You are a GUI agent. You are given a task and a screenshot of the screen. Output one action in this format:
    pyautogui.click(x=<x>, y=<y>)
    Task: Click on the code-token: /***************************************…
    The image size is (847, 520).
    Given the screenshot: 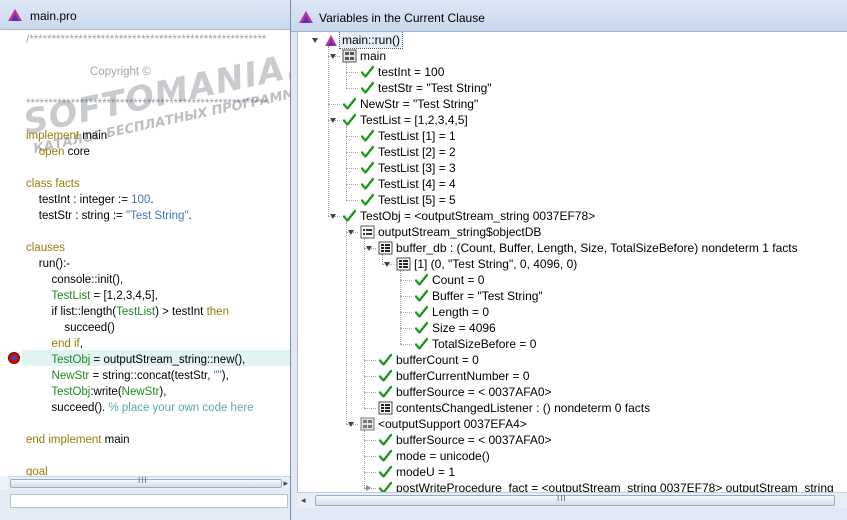 What is the action you would take?
    pyautogui.click(x=146, y=40)
    